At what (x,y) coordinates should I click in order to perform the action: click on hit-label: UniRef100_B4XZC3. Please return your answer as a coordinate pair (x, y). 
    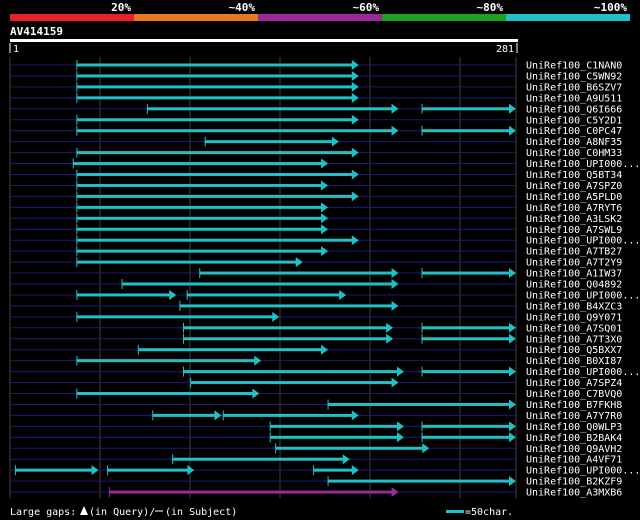
    Looking at the image, I should click on (574, 306).